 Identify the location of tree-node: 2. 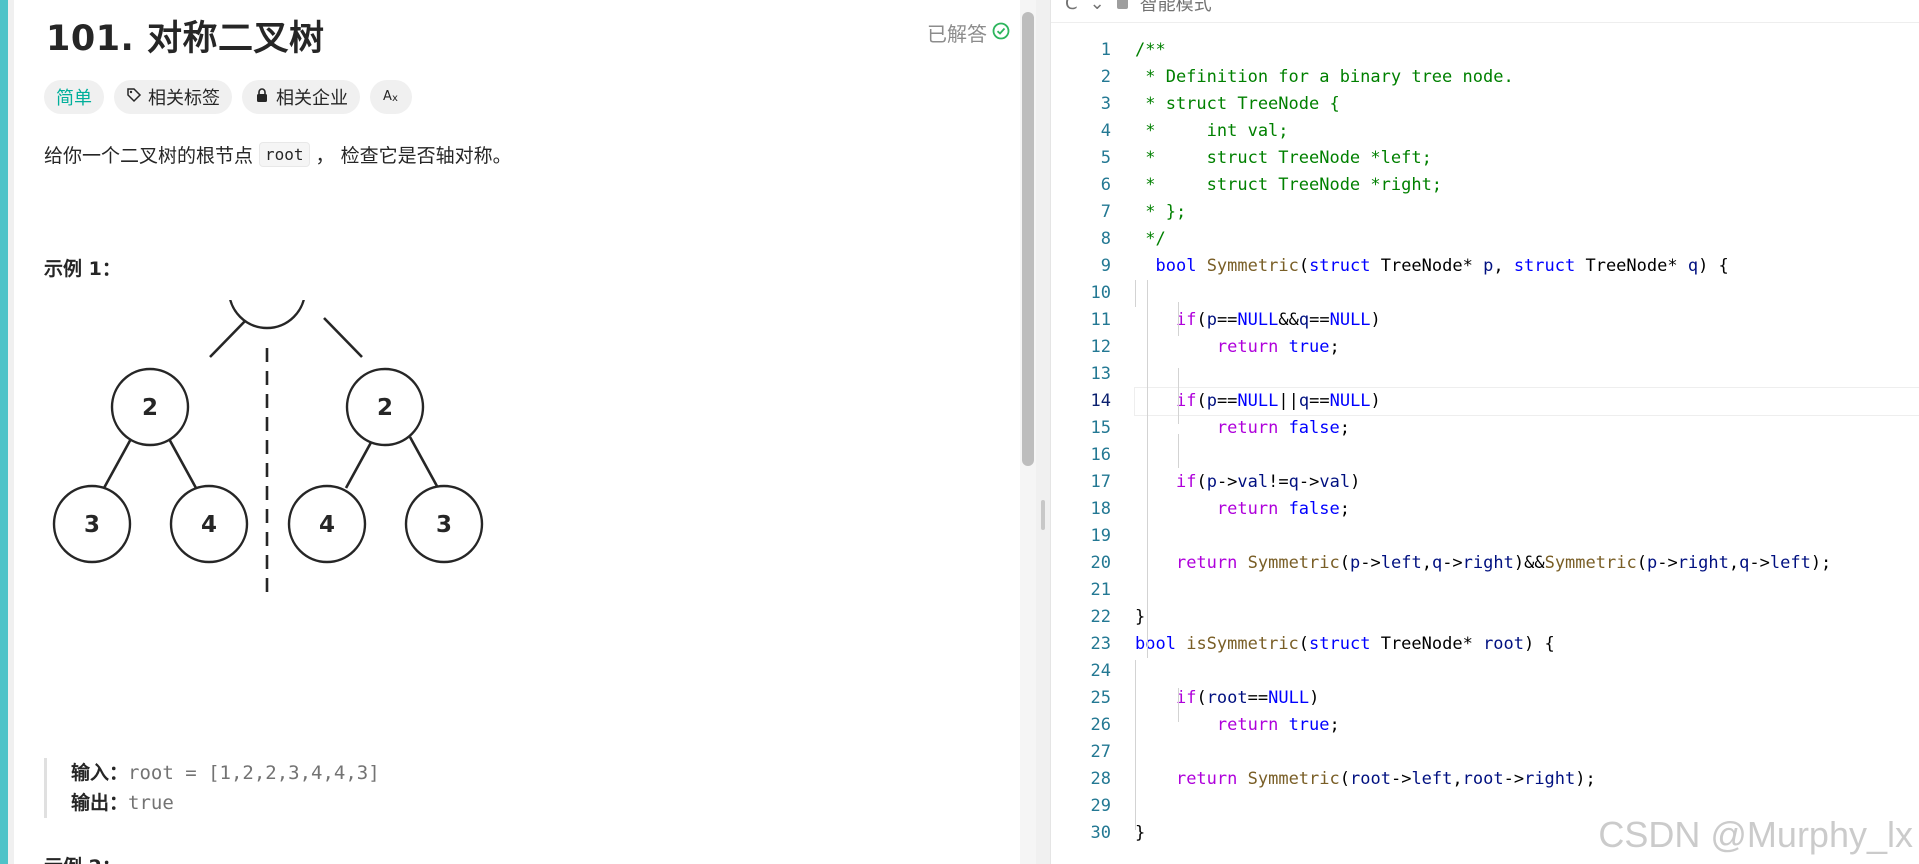
(150, 407).